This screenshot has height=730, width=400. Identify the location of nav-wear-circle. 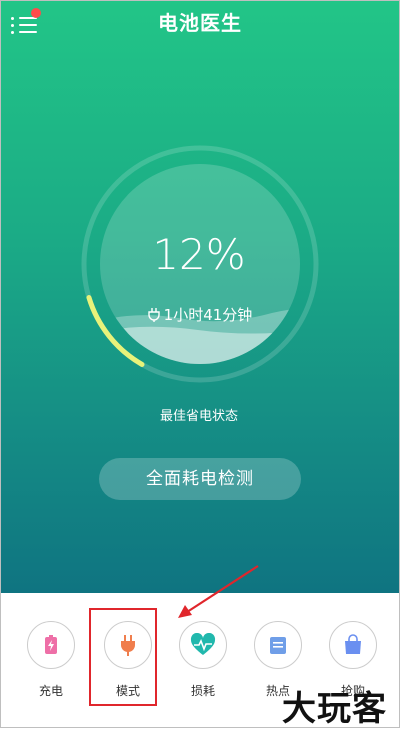
(203, 645).